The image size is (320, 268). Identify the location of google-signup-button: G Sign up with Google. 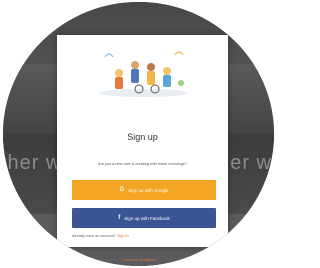
(144, 190).